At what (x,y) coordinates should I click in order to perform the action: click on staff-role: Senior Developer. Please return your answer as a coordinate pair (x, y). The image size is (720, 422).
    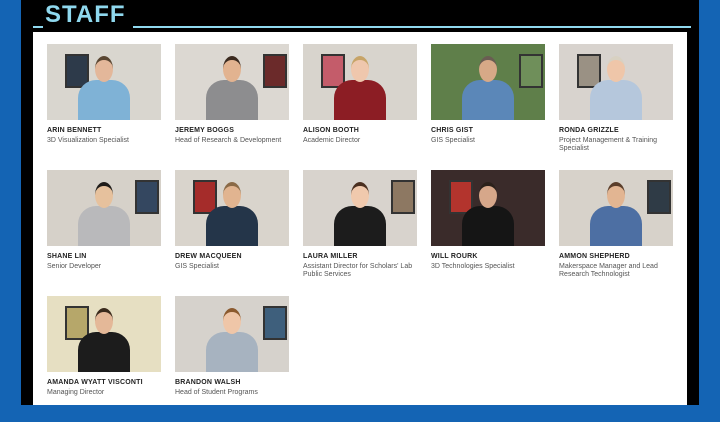
    Looking at the image, I should click on (74, 266).